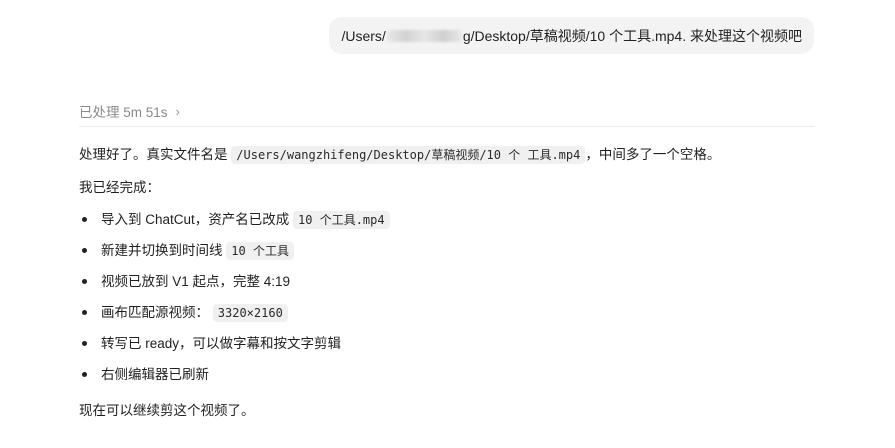  Describe the element at coordinates (424, 35) in the screenshot. I see `redacted-username` at that location.